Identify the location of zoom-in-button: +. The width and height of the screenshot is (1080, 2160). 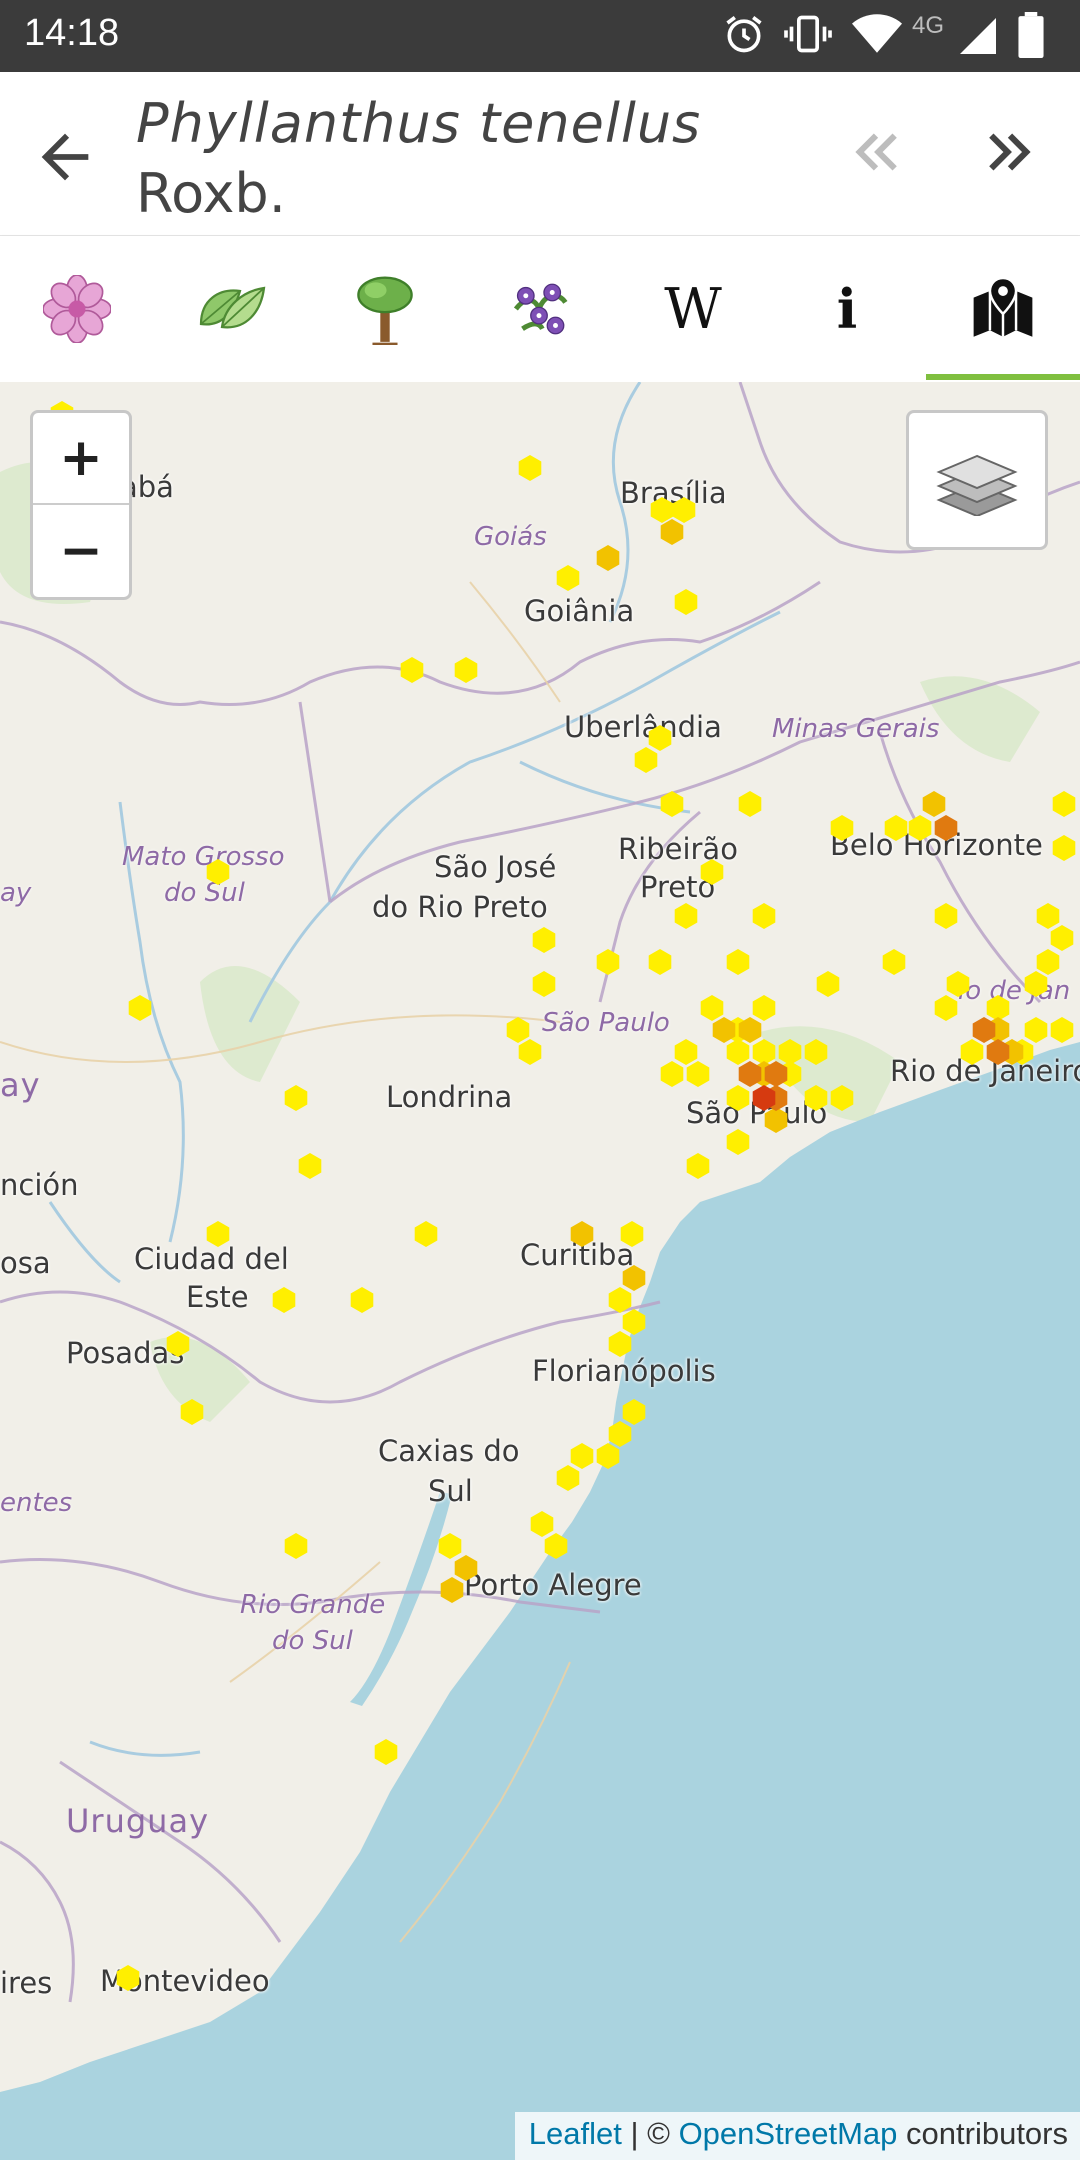
(81, 459).